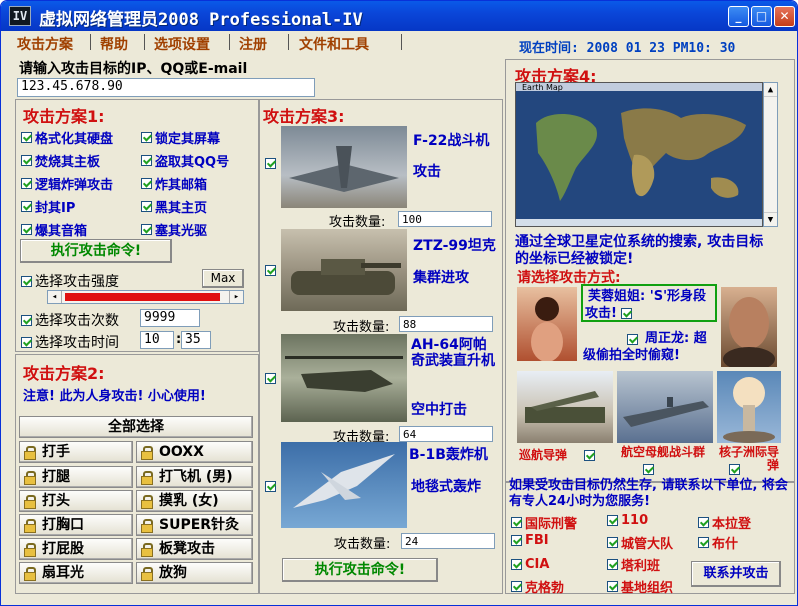 This screenshot has height=606, width=798. What do you see at coordinates (67, 137) in the screenshot?
I see `plan1-option: 格式化其硬盘` at bounding box center [67, 137].